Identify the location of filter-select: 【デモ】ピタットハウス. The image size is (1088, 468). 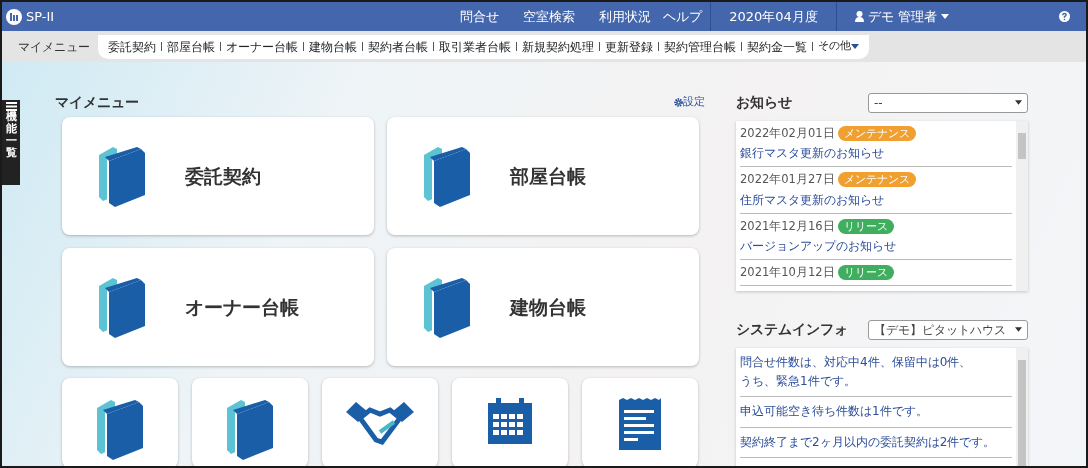
(948, 329).